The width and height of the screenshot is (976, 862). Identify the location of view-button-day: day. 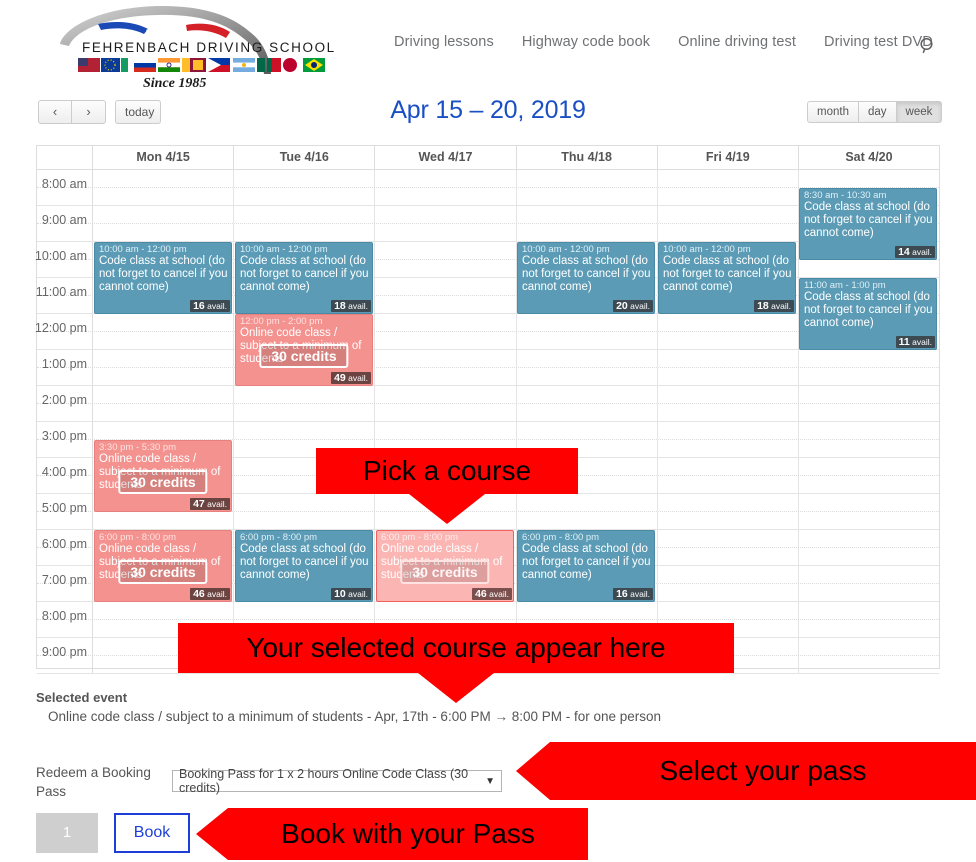
(877, 112).